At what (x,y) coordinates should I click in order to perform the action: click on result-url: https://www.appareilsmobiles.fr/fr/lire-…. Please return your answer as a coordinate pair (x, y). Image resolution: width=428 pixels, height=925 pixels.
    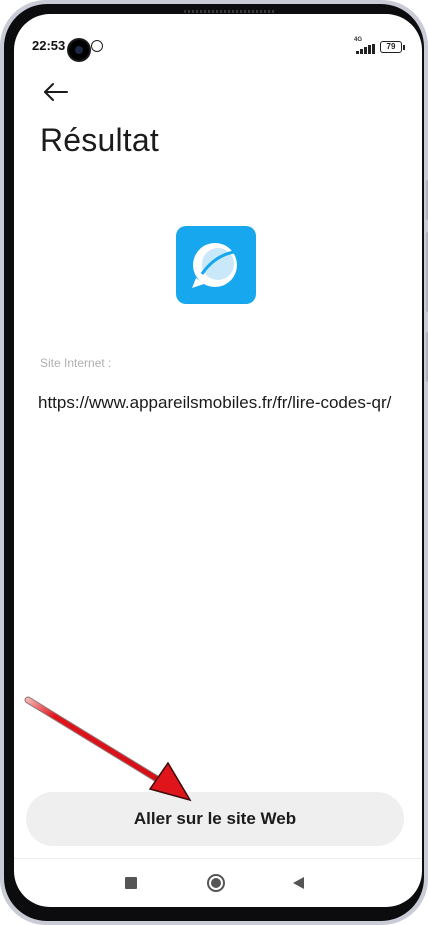
    Looking at the image, I should click on (215, 402).